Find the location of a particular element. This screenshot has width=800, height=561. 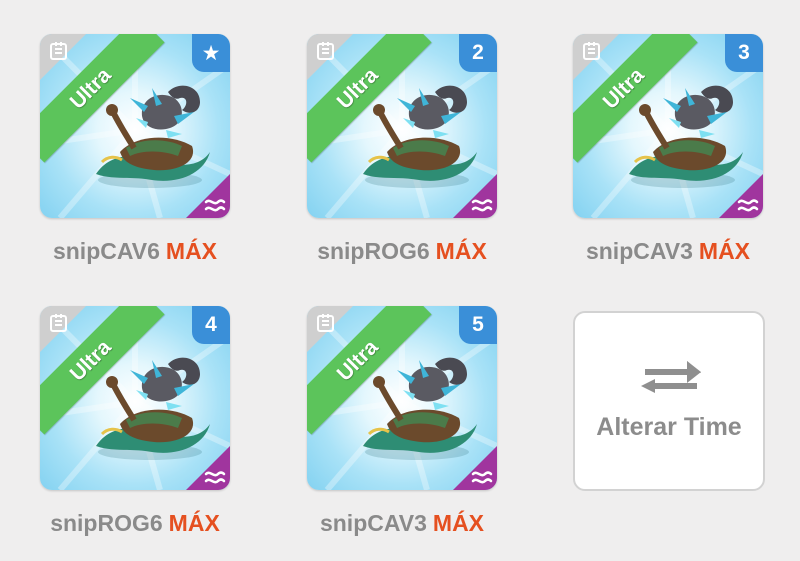

monster-card: Ultra 2 is located at coordinates (402, 126).